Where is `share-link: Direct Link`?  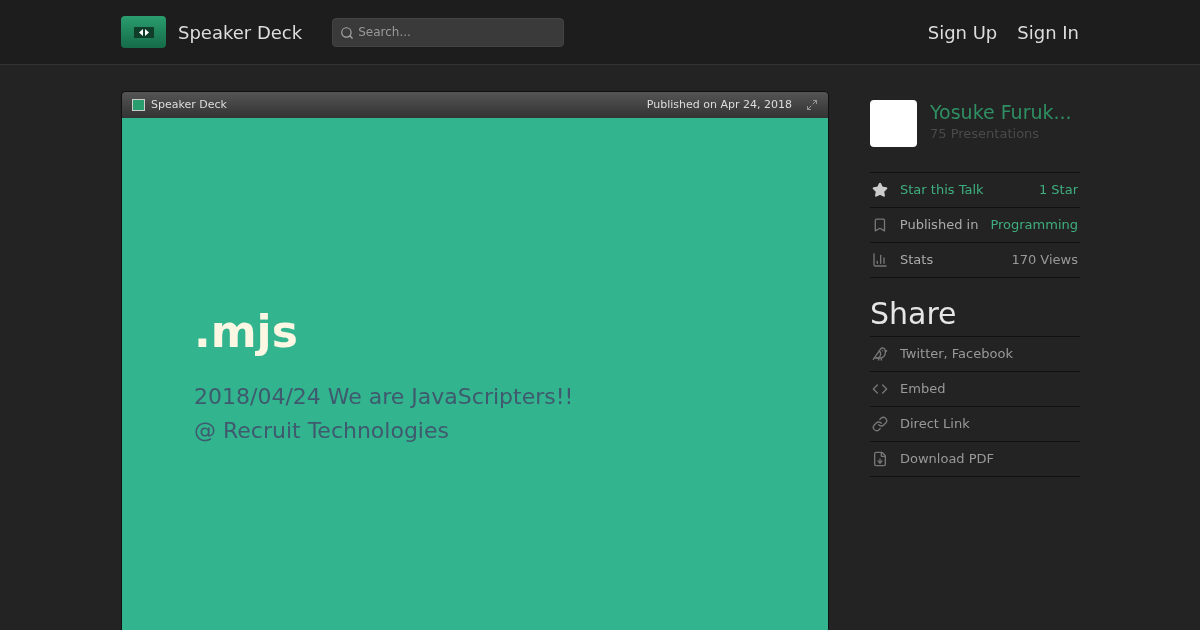 share-link: Direct Link is located at coordinates (935, 424).